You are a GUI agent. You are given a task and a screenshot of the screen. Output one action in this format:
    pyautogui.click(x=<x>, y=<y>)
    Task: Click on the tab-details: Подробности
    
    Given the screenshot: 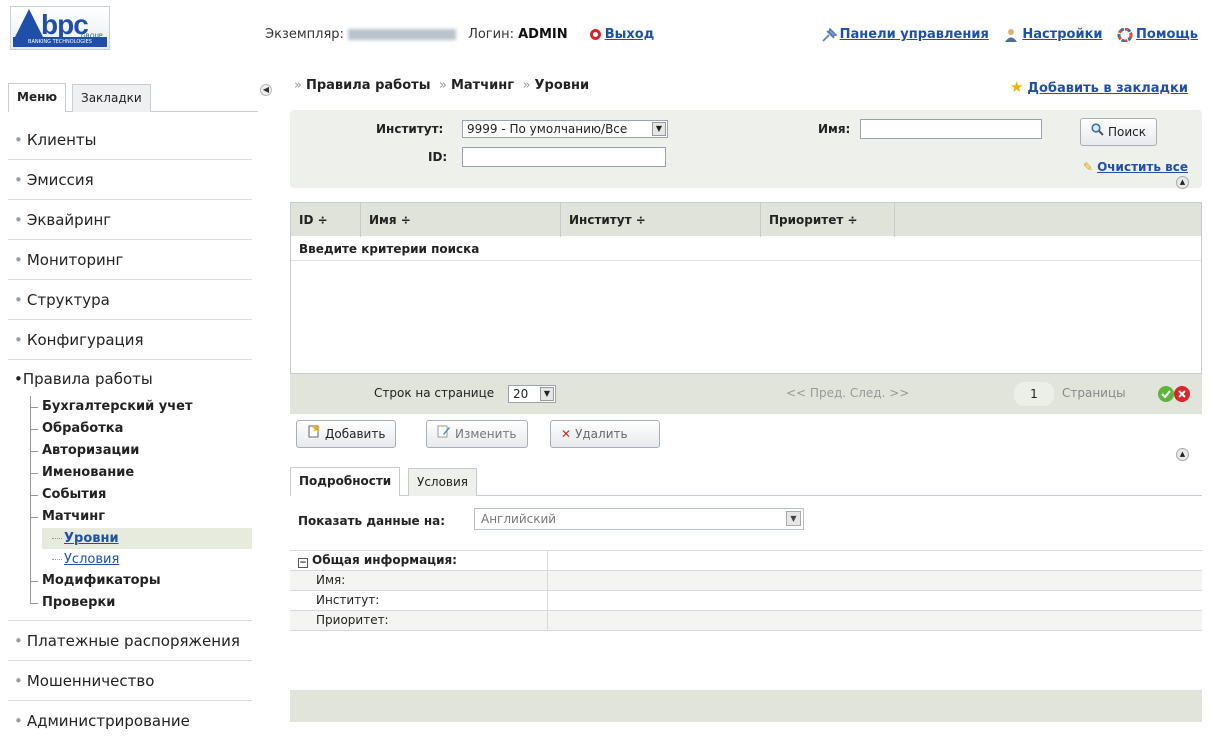 What is the action you would take?
    pyautogui.click(x=345, y=481)
    